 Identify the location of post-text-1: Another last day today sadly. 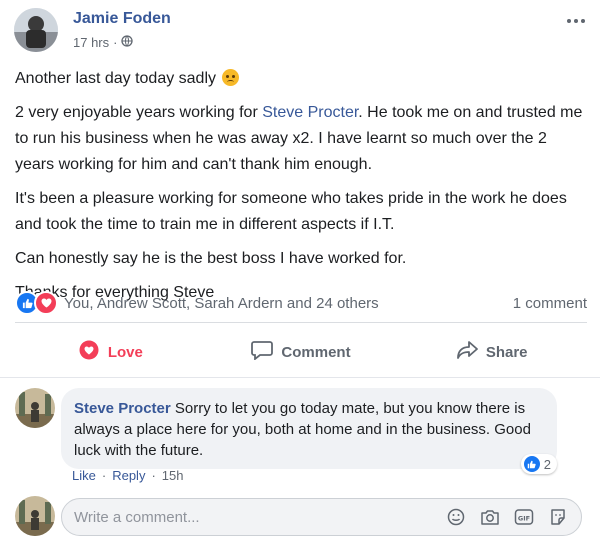
(116, 78).